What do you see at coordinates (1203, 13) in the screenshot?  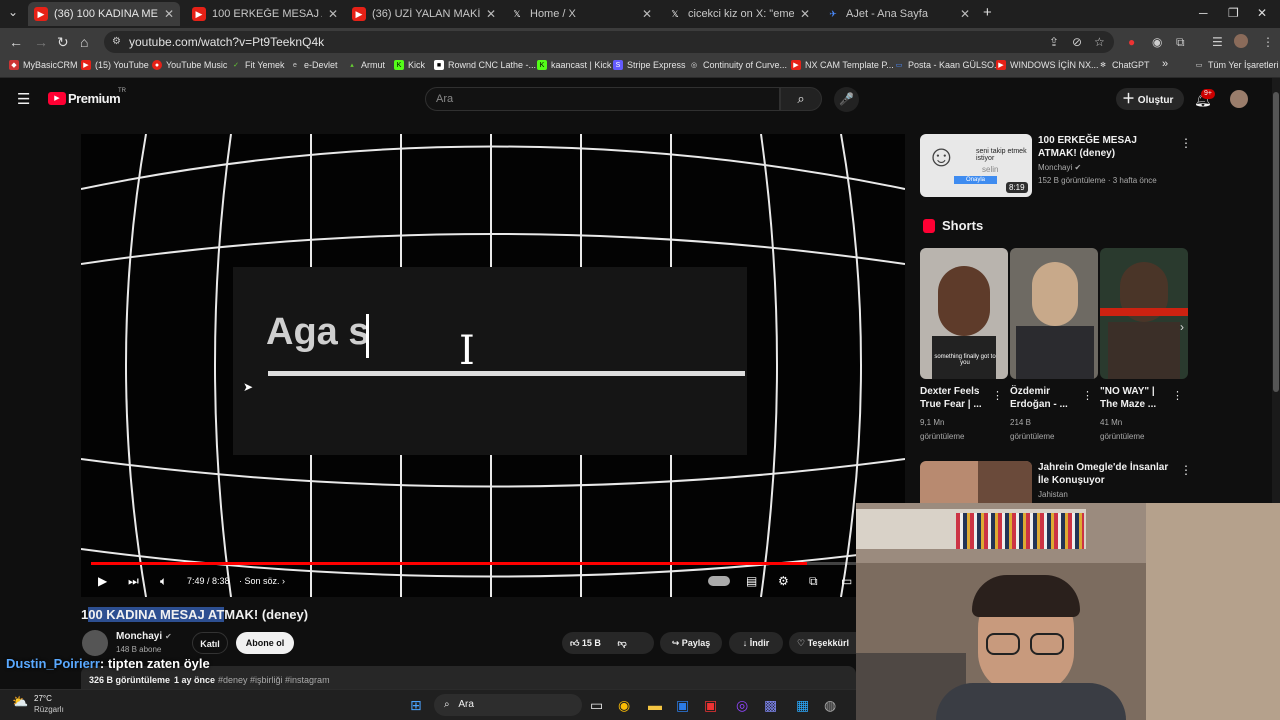 I see `minimize-icon: ─` at bounding box center [1203, 13].